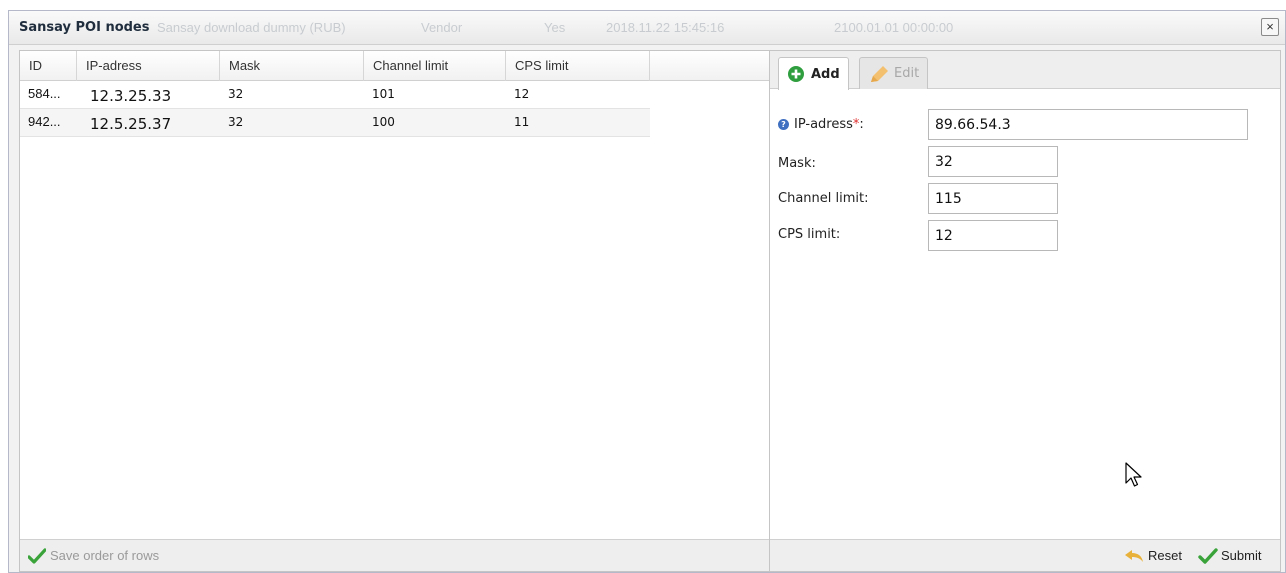  Describe the element at coordinates (251, 27) in the screenshot. I see `background-row-cell: Sansay download dummy (RUB)` at that location.